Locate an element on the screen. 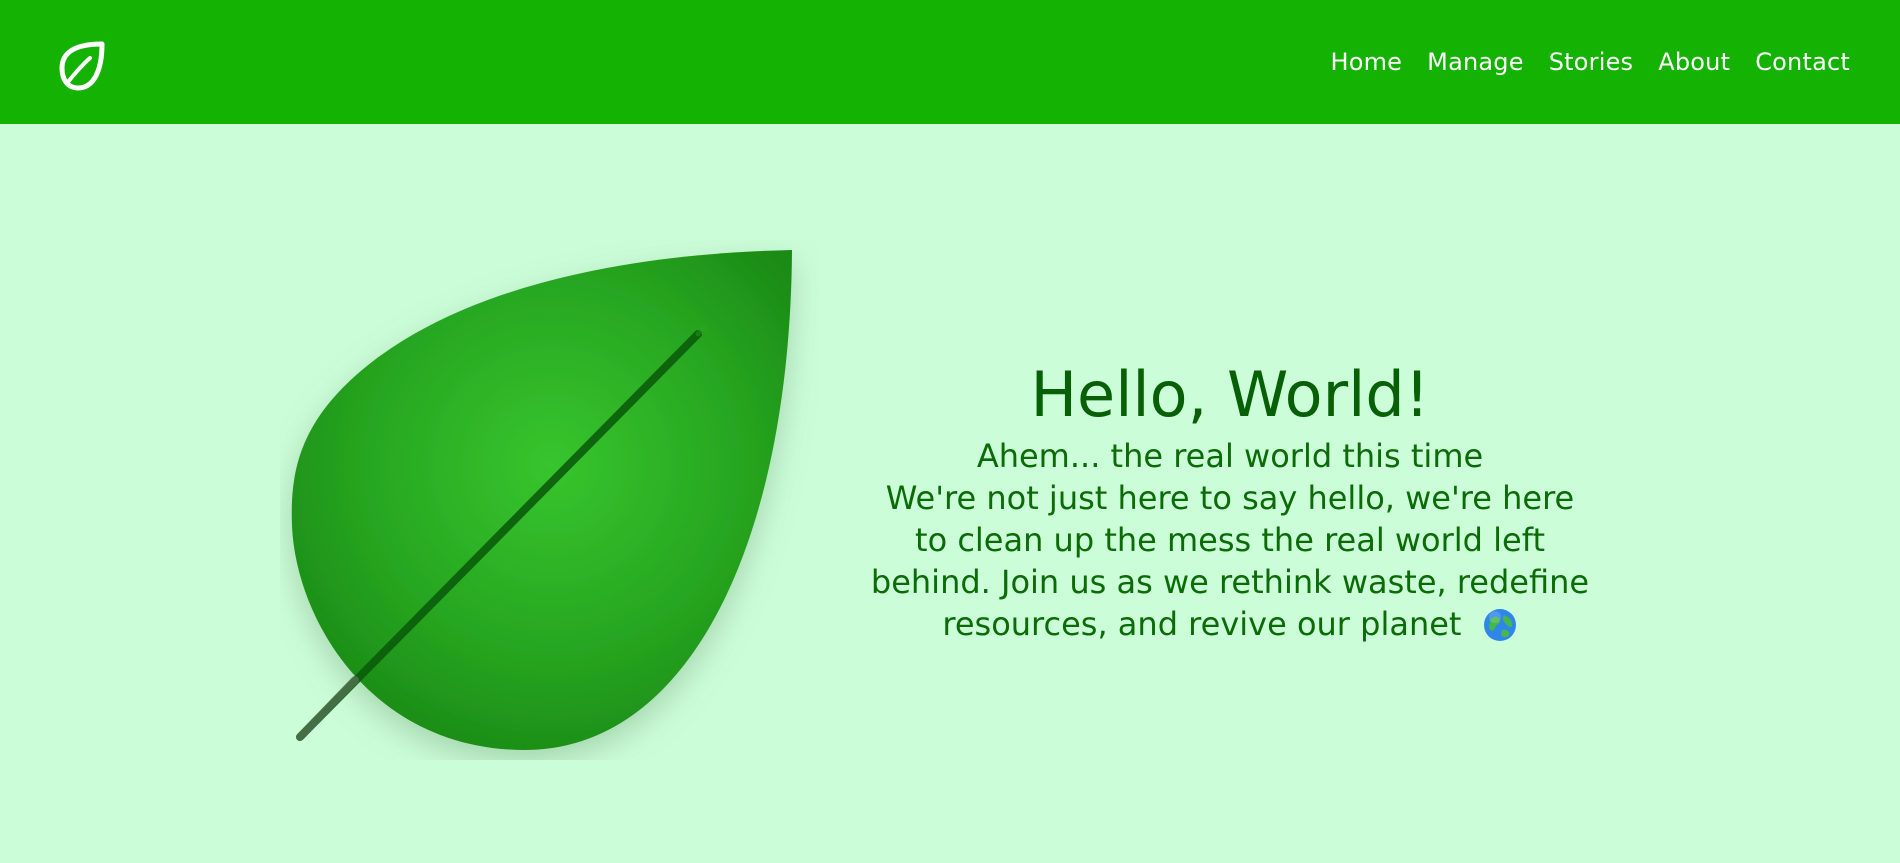  top-navigation-bar: Home Manage Stories About Contact is located at coordinates (950, 62).